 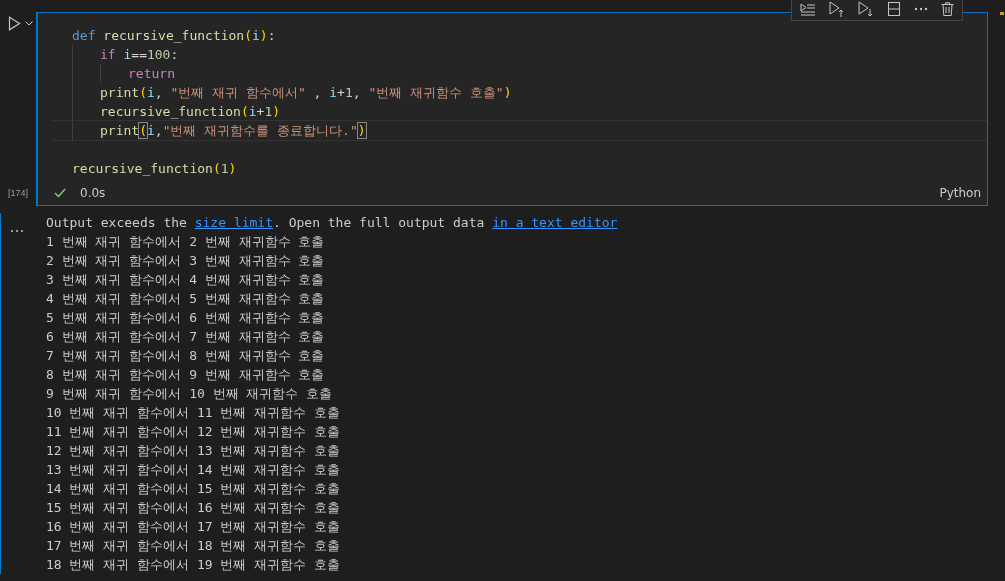 What do you see at coordinates (186, 375) in the screenshot?
I see `output-line: 8 번째 재귀 함수에서 9 번째 재귀함수 호출` at bounding box center [186, 375].